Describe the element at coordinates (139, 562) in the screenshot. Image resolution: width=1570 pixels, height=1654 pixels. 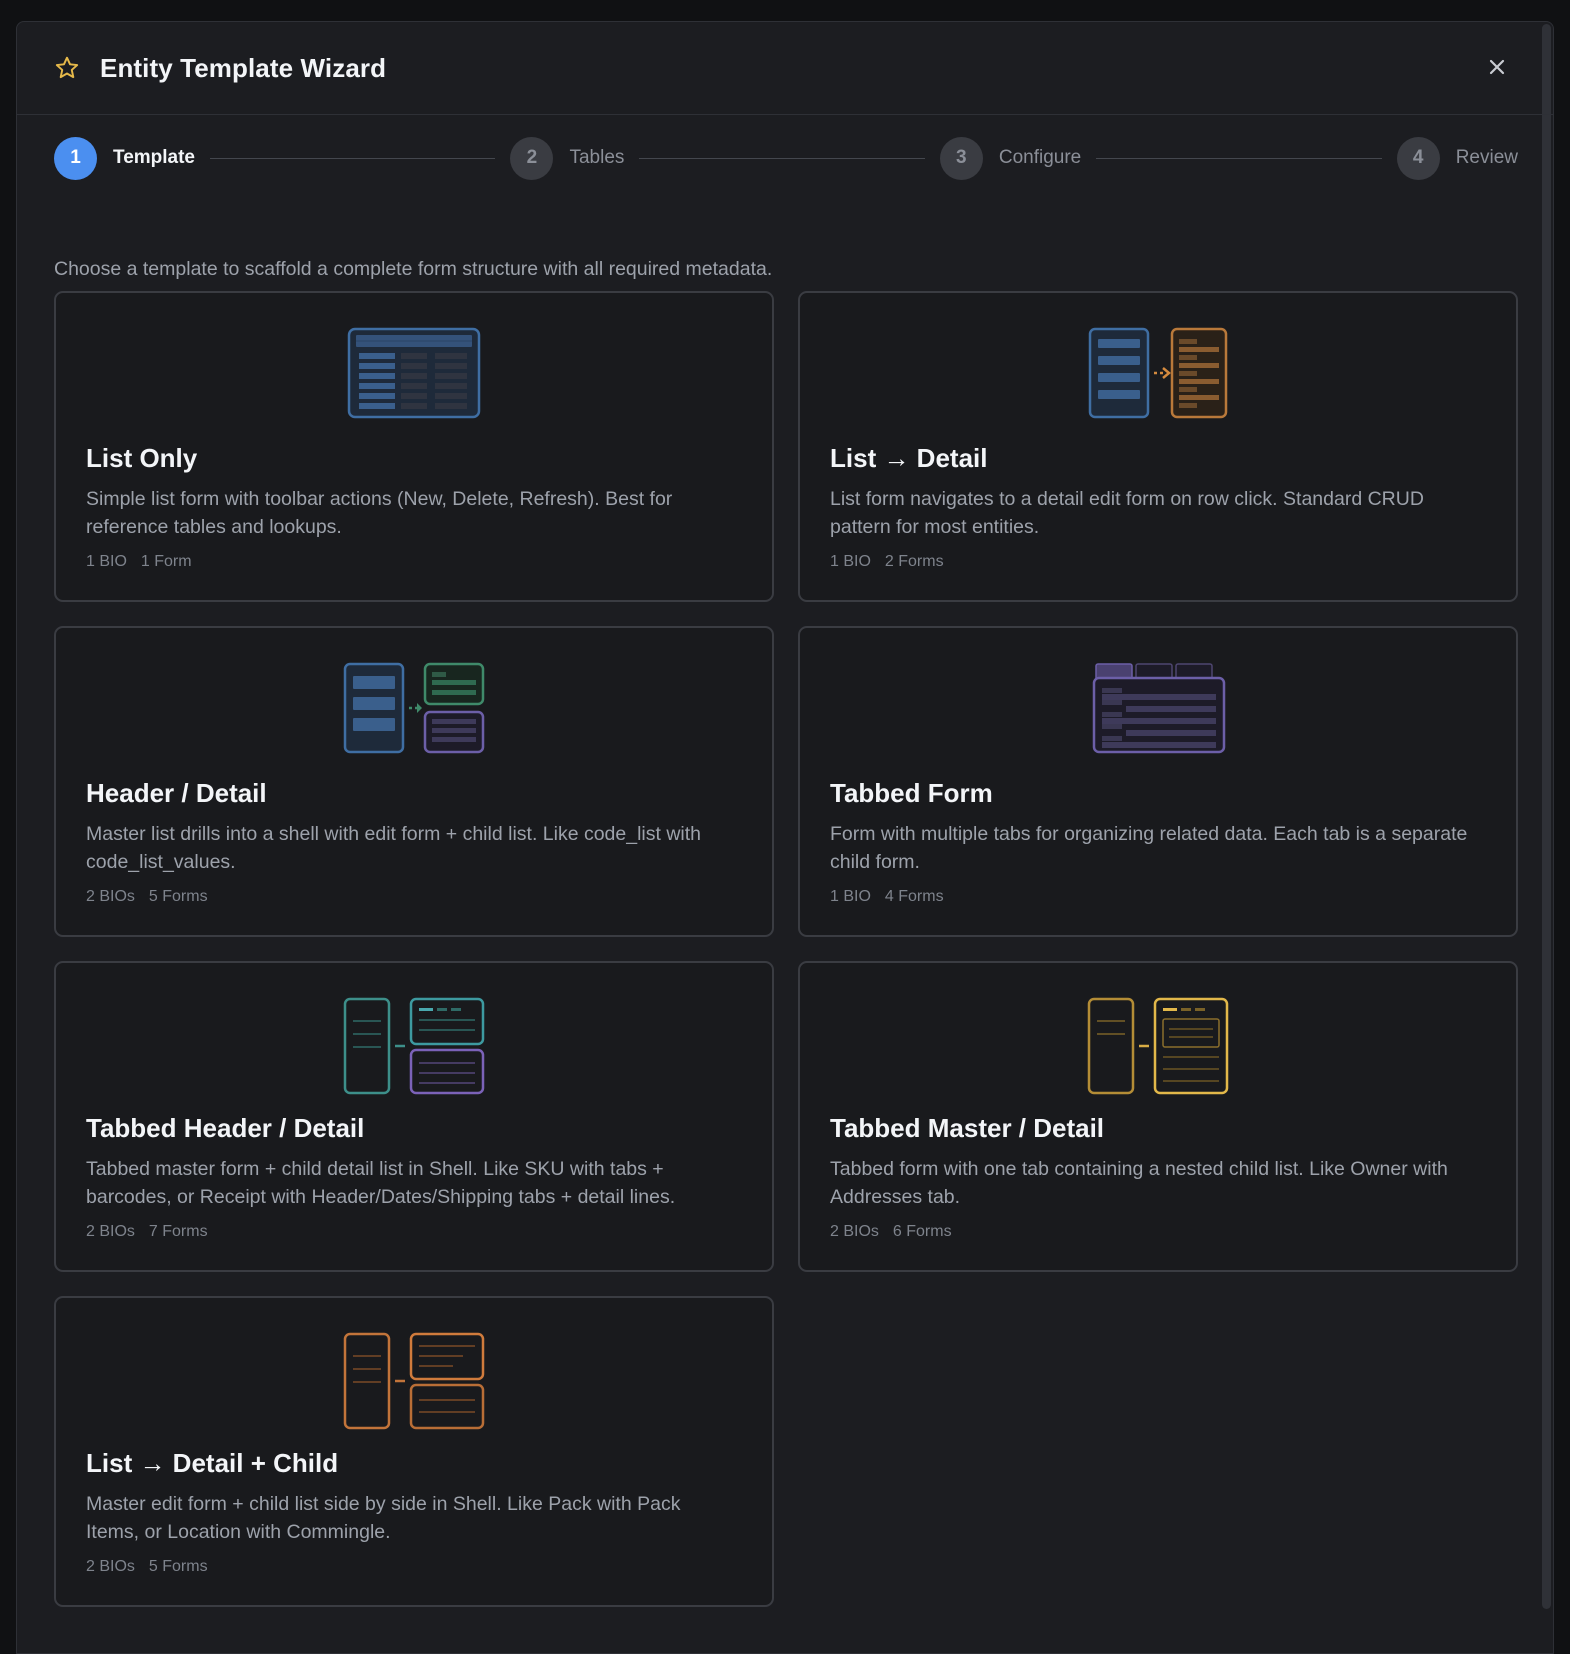
I see `card-meta: 1 BIO 1 Form` at that location.